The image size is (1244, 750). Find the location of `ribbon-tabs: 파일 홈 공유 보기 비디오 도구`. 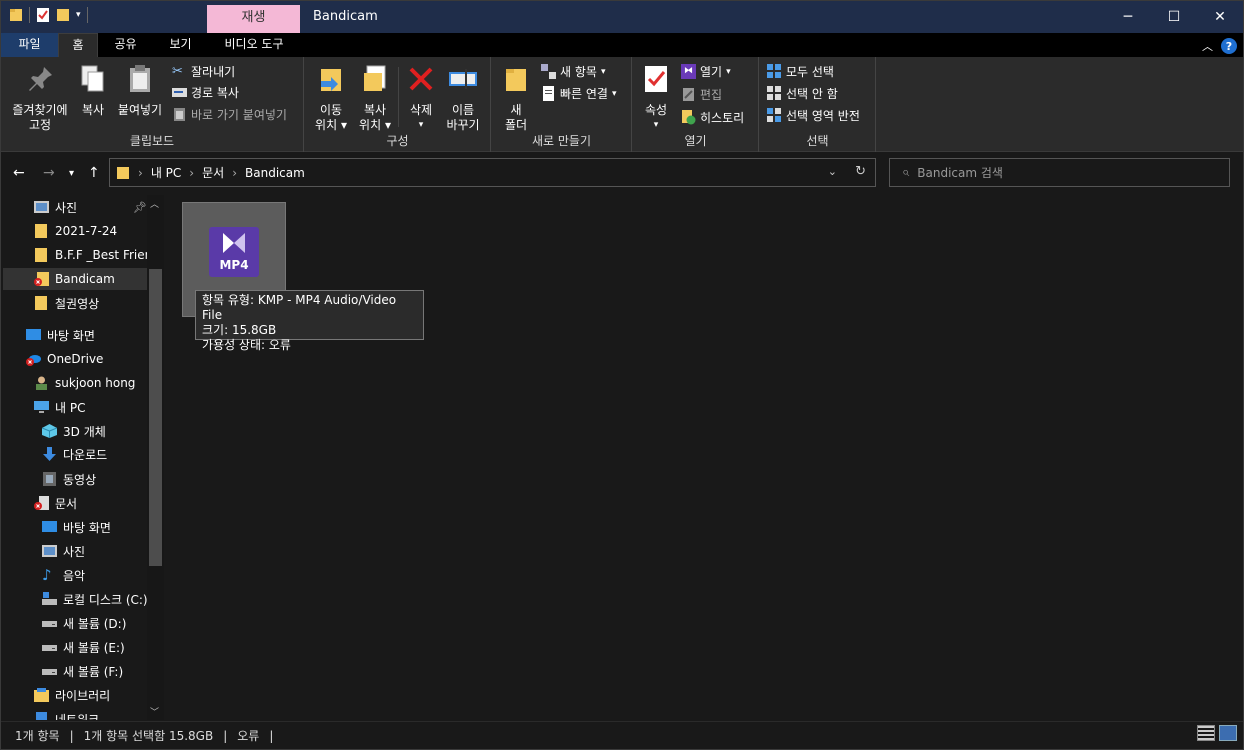

ribbon-tabs: 파일 홈 공유 보기 비디오 도구 is located at coordinates (622, 45).